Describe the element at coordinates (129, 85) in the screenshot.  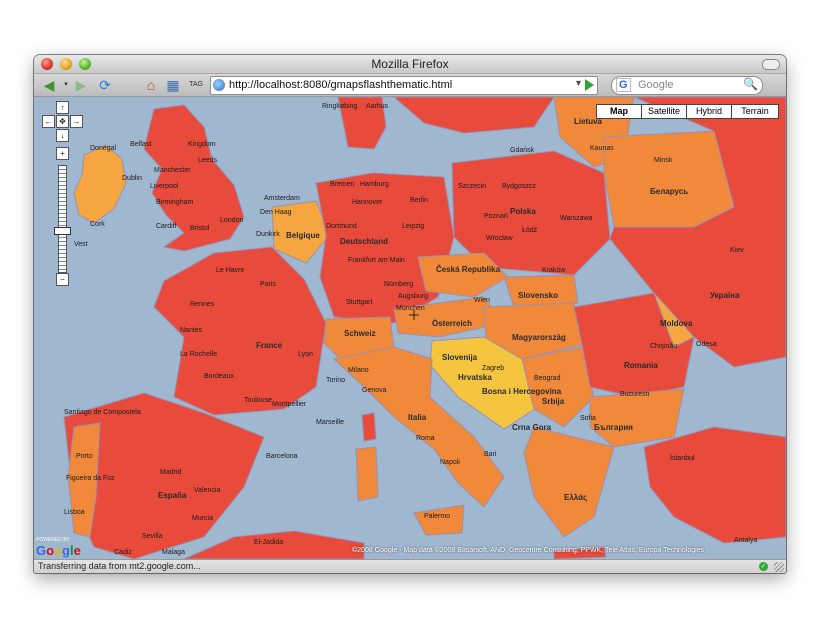
I see `stop-icon: ⊗` at that location.